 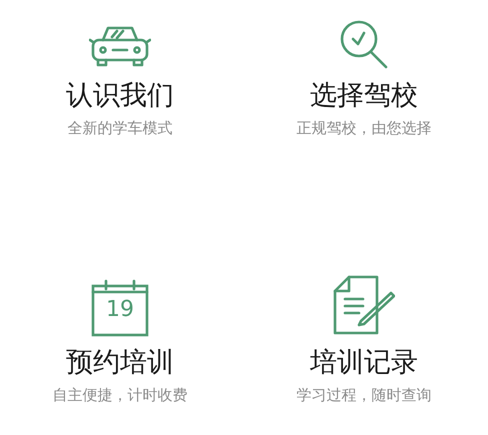 What do you see at coordinates (120, 363) in the screenshot?
I see `feature-title: 预约培训` at bounding box center [120, 363].